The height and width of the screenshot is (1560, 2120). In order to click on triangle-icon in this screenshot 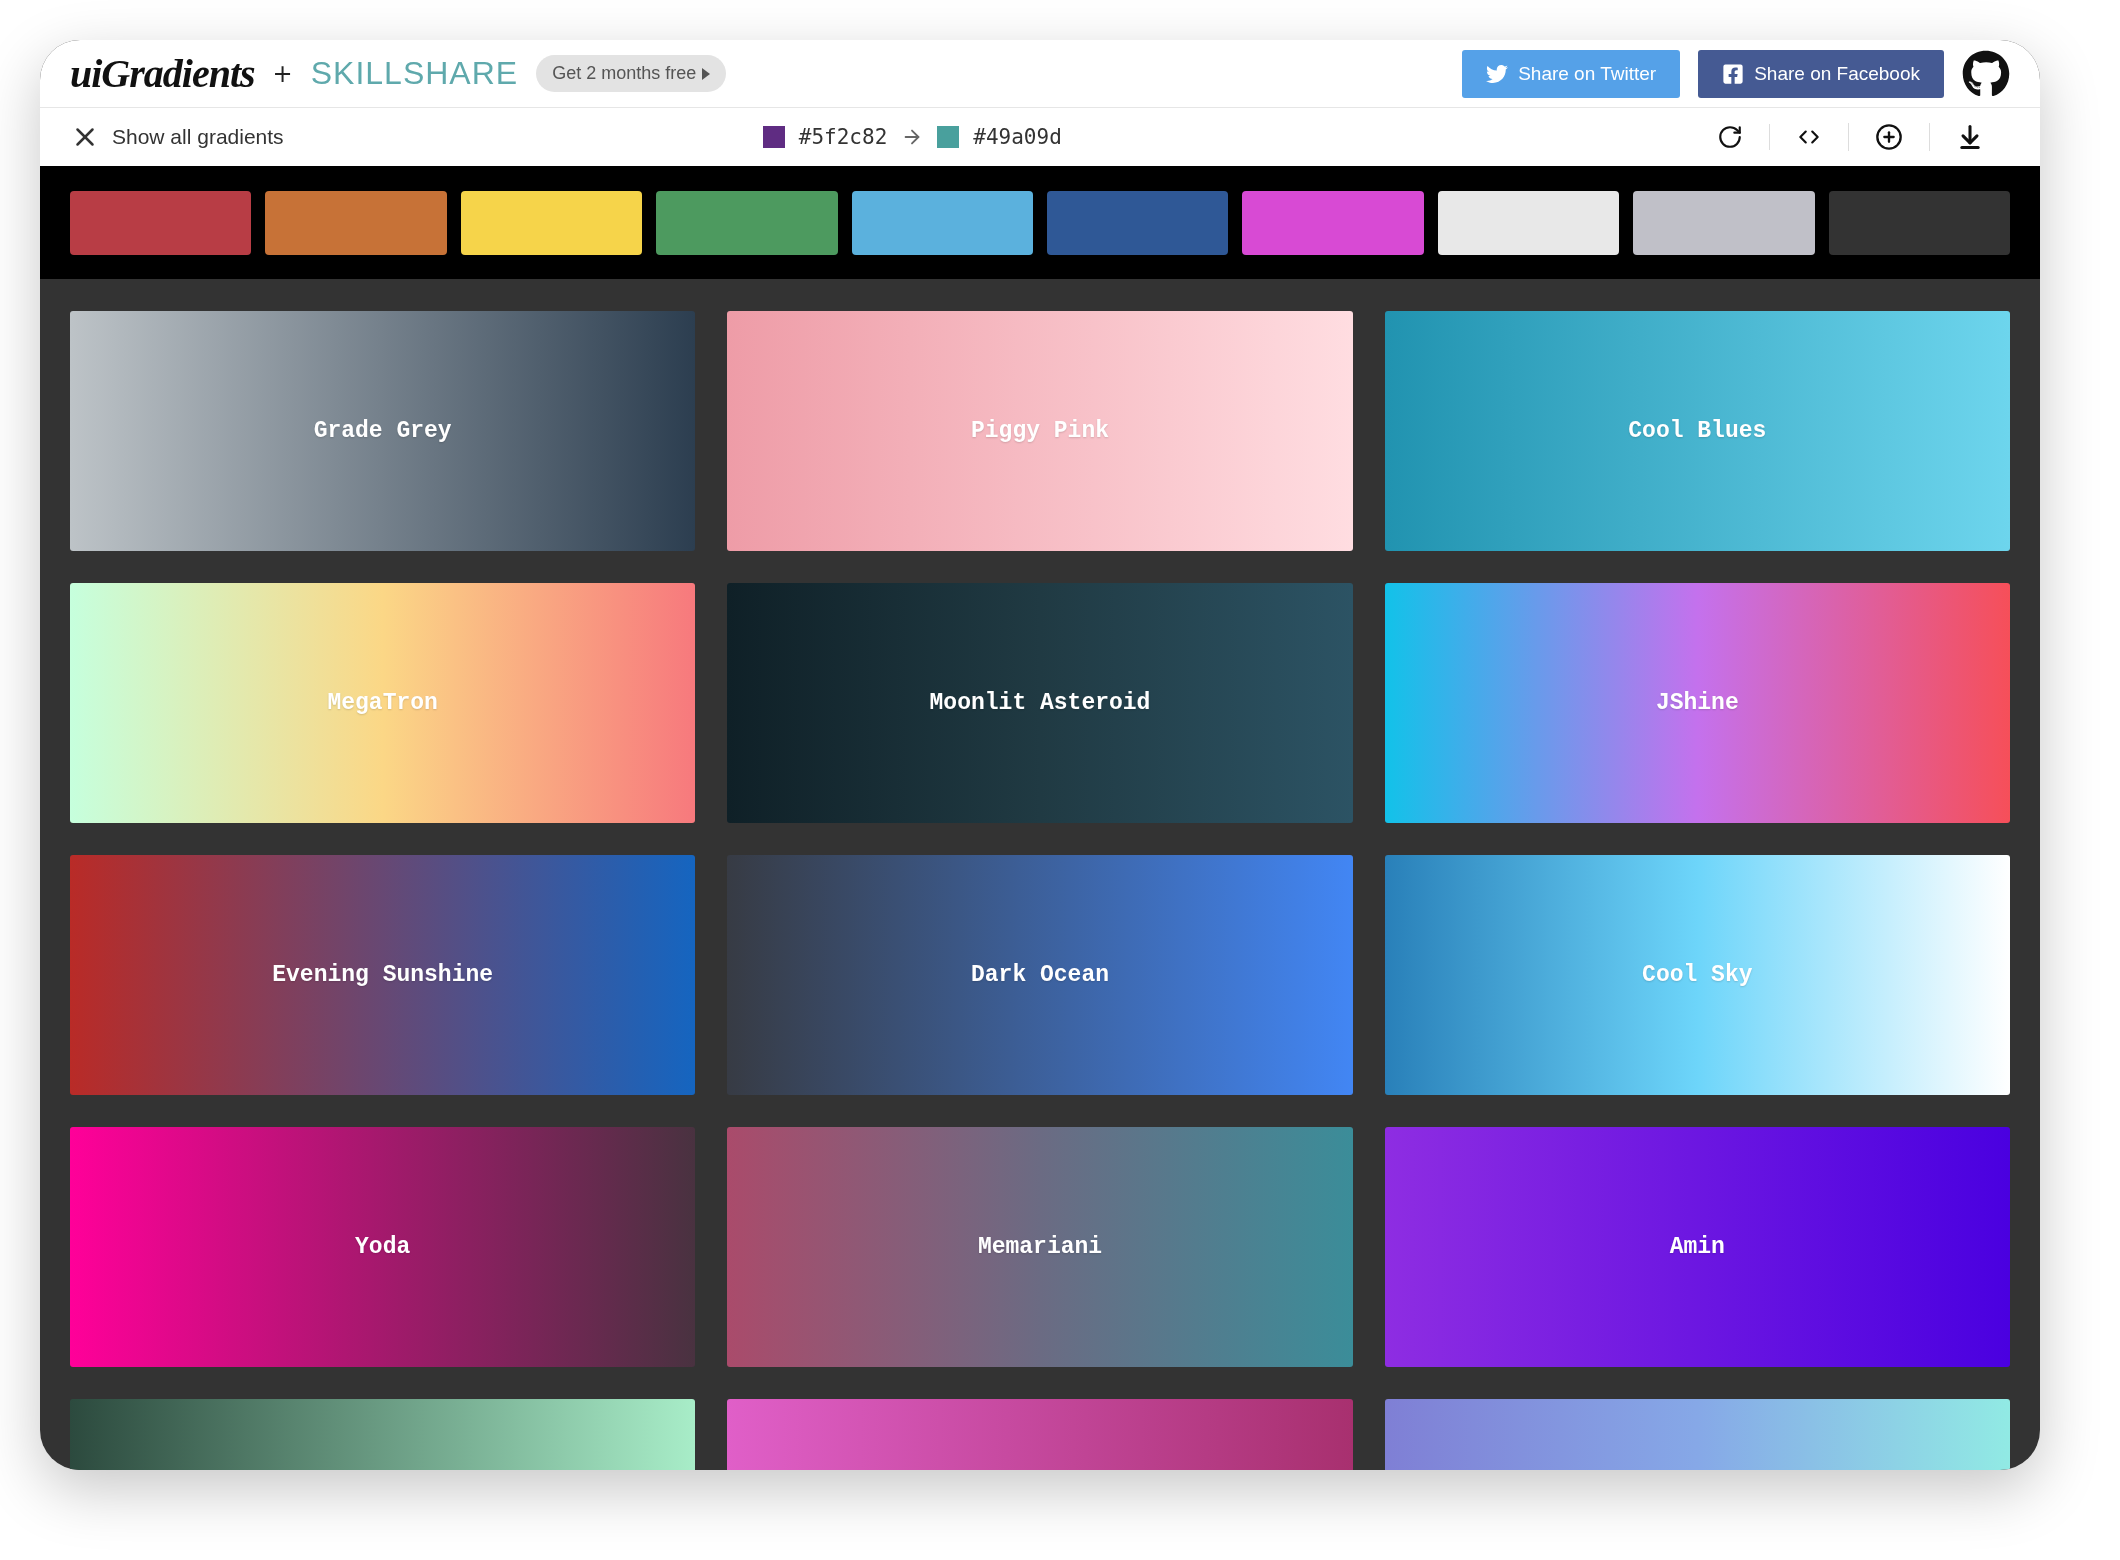, I will do `click(706, 73)`.